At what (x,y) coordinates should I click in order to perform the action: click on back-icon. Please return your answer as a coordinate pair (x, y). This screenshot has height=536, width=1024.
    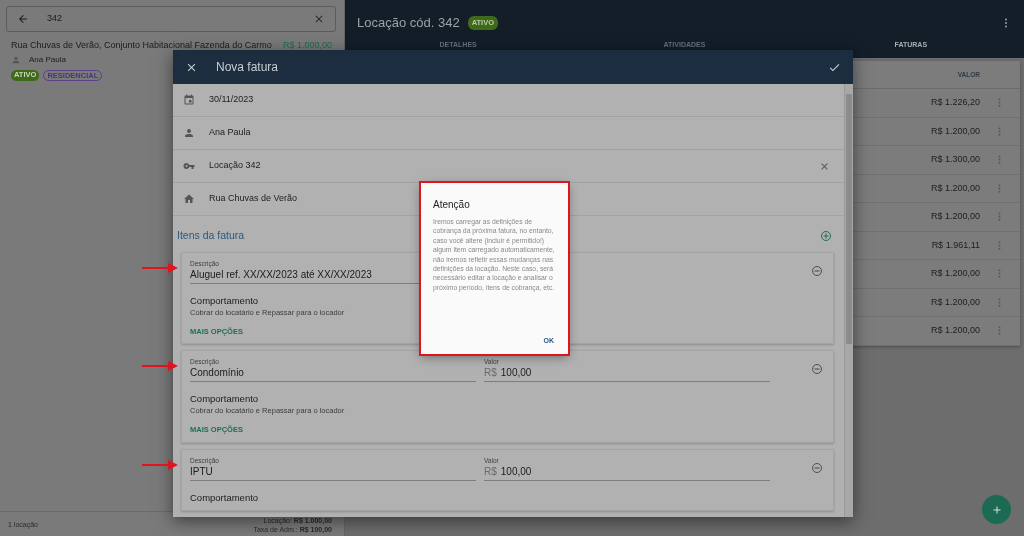
    Looking at the image, I should click on (23, 19).